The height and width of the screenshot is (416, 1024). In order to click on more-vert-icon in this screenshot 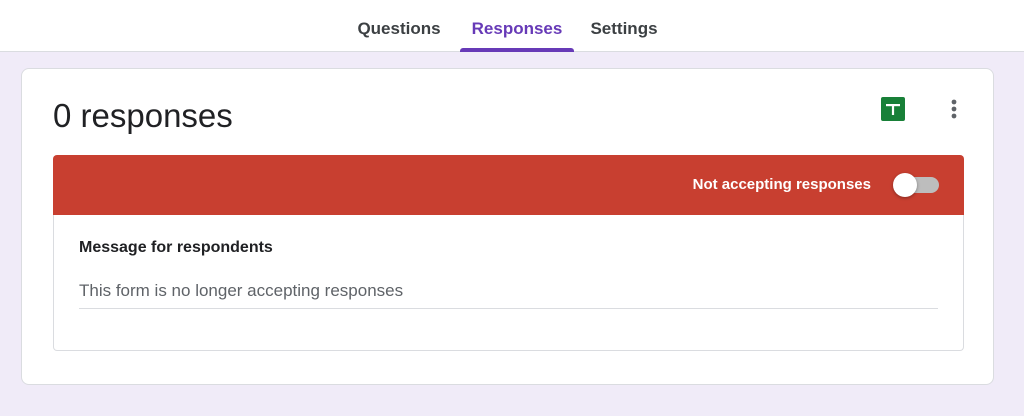, I will do `click(954, 109)`.